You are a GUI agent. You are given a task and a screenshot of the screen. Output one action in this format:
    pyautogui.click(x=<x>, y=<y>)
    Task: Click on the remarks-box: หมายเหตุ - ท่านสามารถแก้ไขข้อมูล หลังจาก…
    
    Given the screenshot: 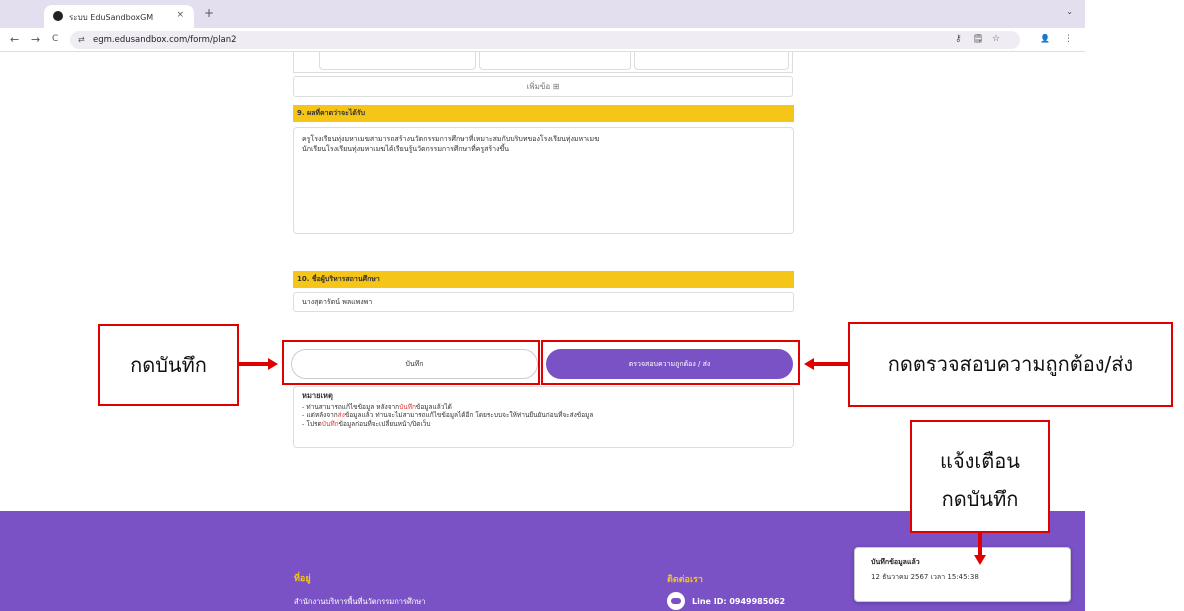 What is the action you would take?
    pyautogui.click(x=543, y=417)
    